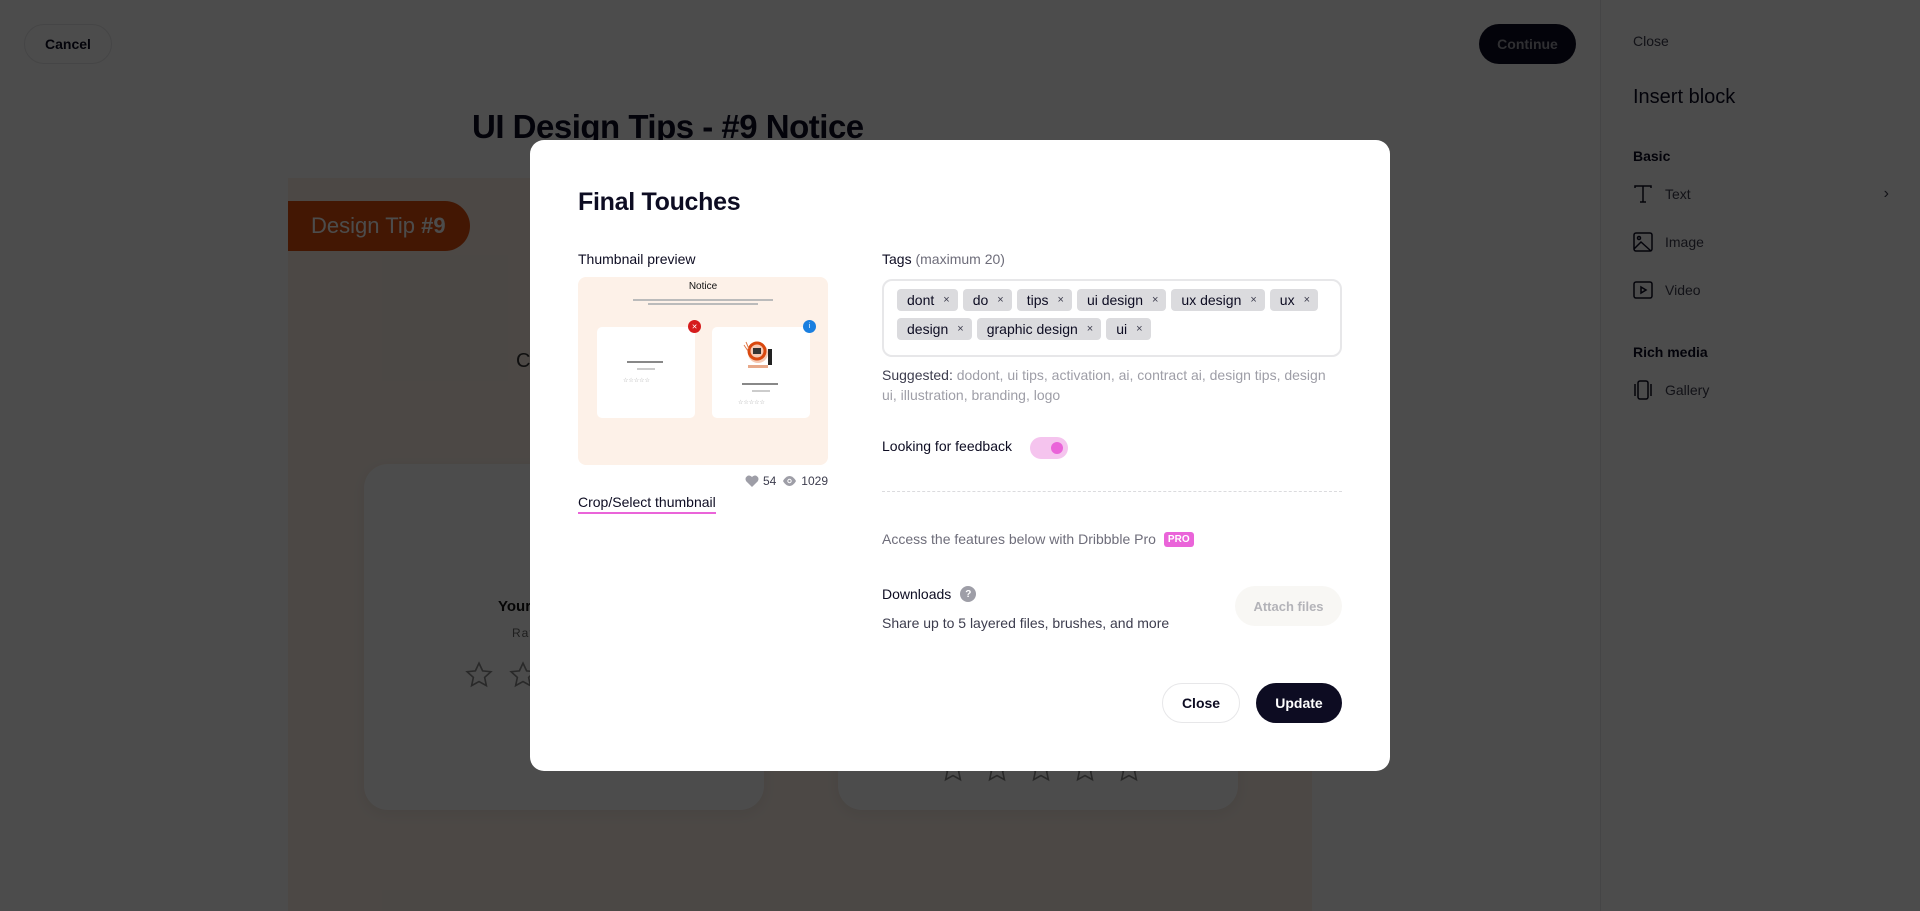  I want to click on tag-chip: ui design ×, so click(1121, 300).